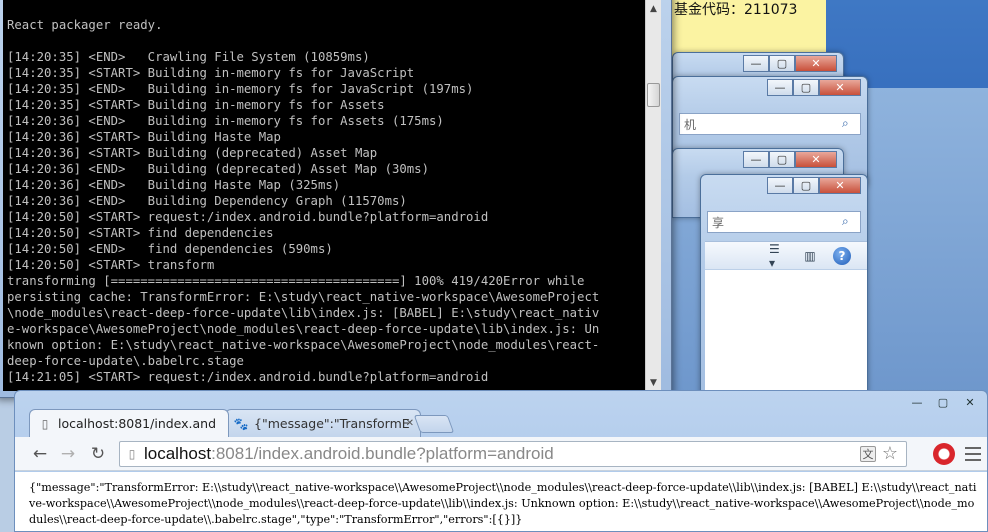 The height and width of the screenshot is (532, 988). I want to click on new-tab-button, so click(434, 424).